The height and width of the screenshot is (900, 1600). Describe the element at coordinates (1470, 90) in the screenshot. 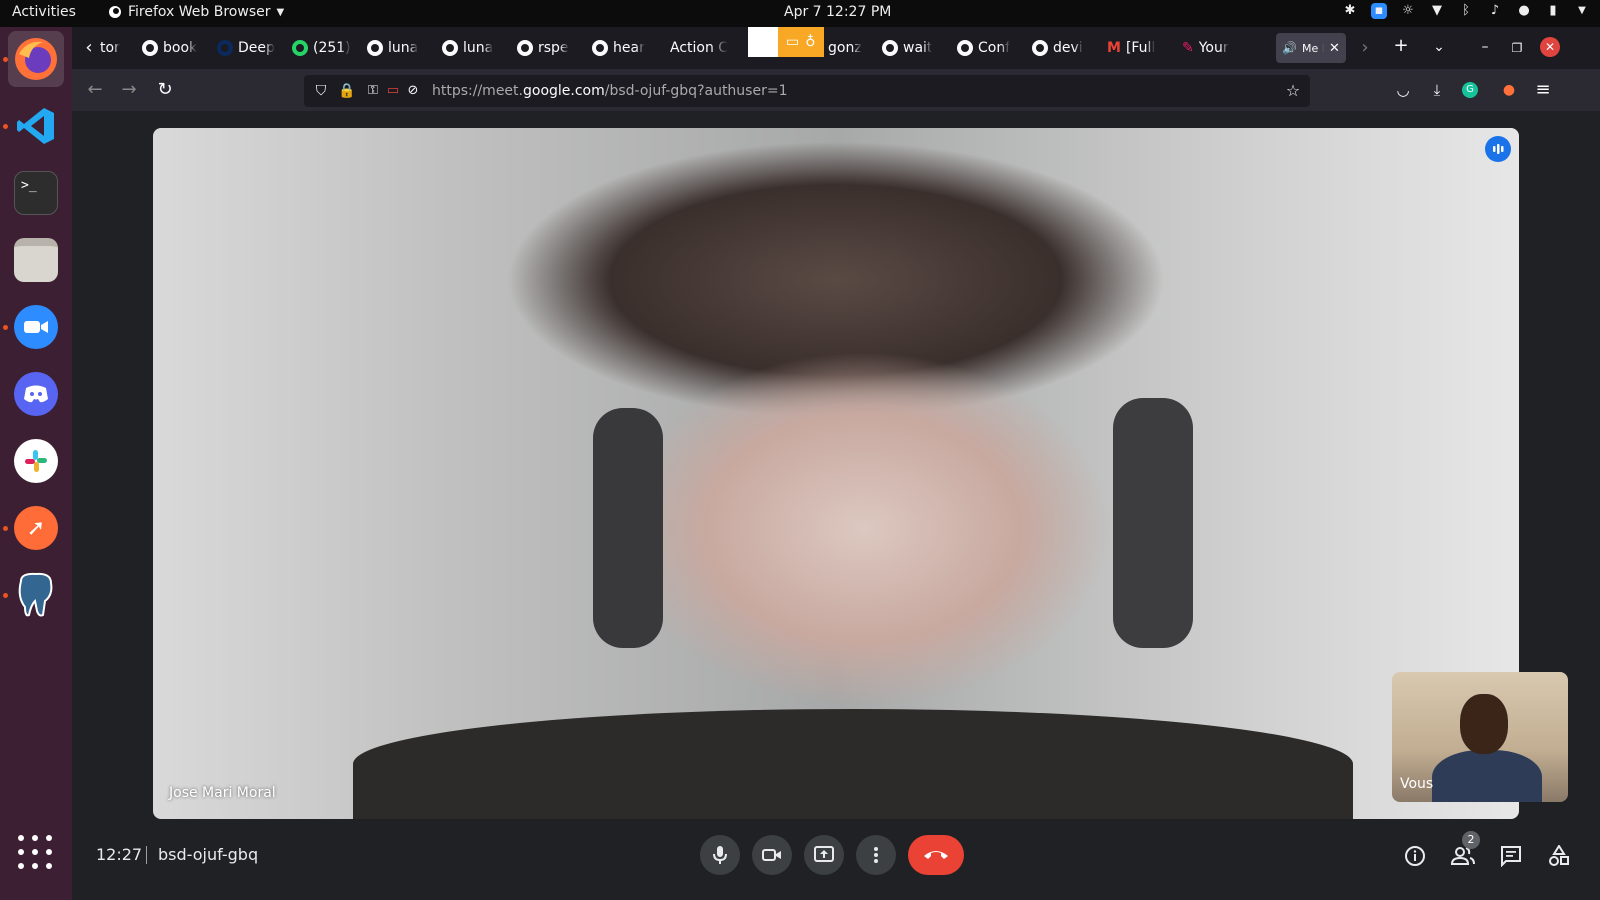

I see `grammarly-extension-icon: G` at that location.